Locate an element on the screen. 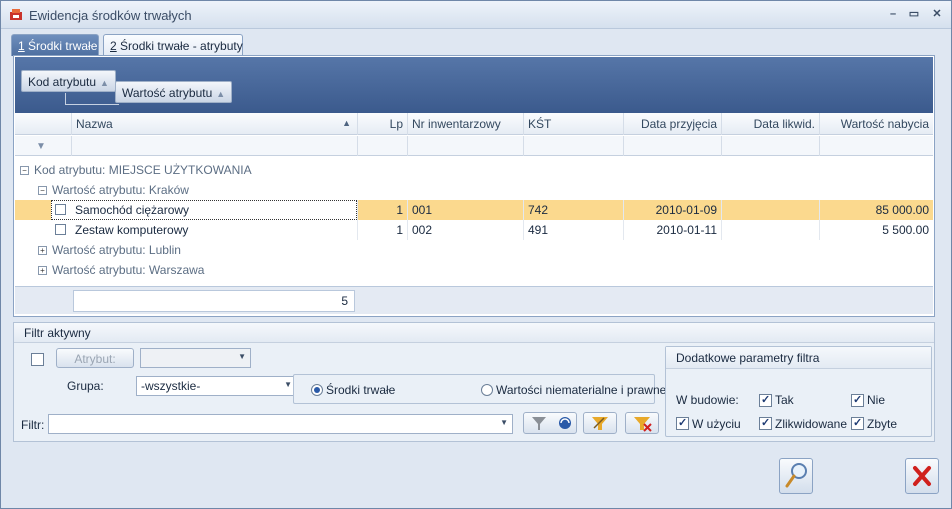 The height and width of the screenshot is (509, 952). group-chip-kod-atrybutu: Kod atrybutu ▲ is located at coordinates (68, 81).